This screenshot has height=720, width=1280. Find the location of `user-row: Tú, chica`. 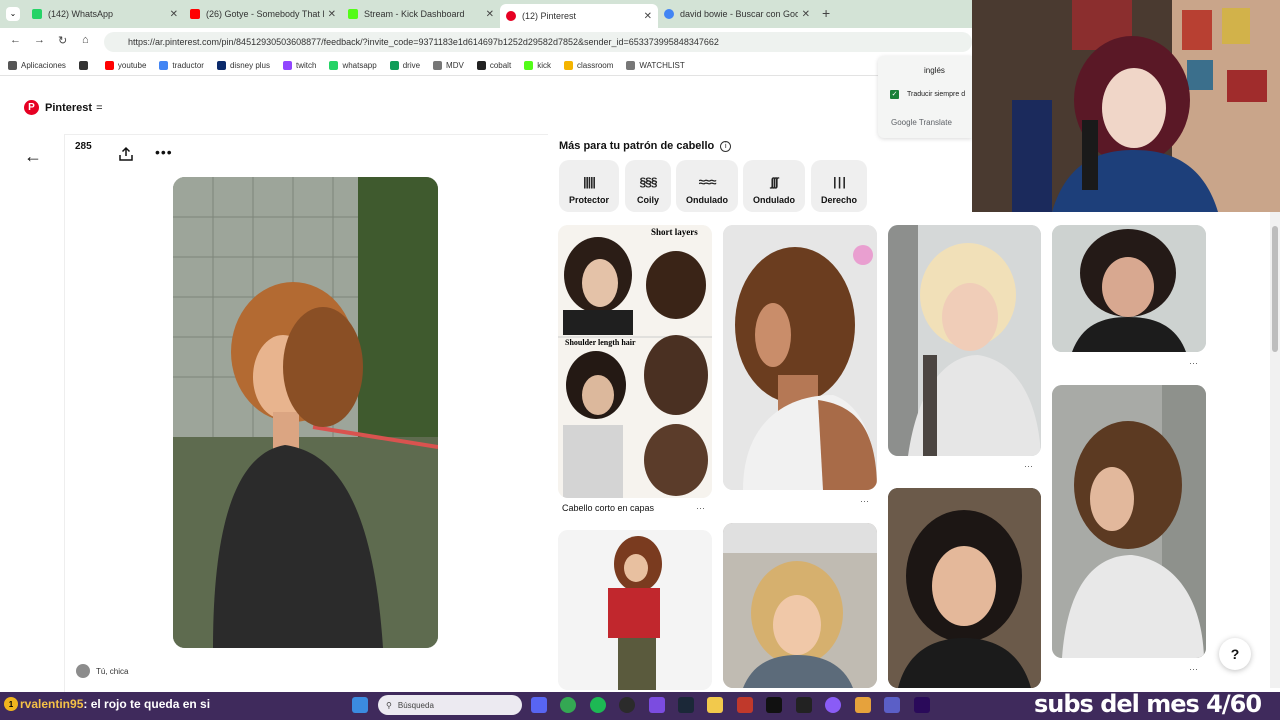

user-row: Tú, chica is located at coordinates (102, 671).